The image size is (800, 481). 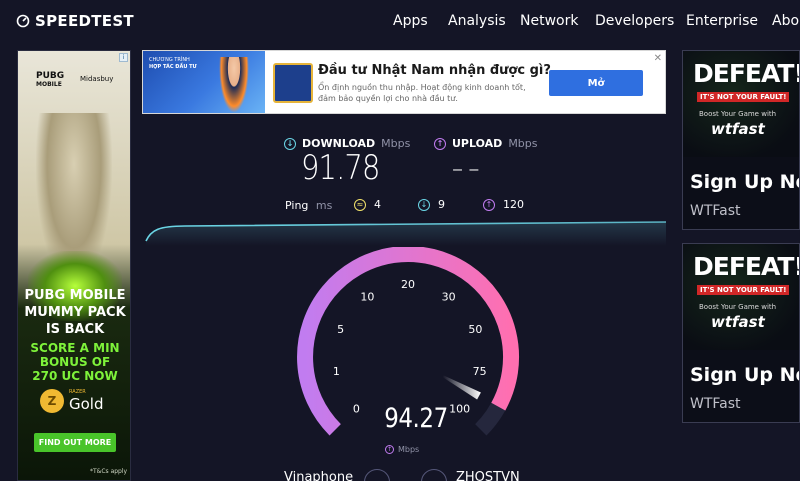 What do you see at coordinates (340, 168) in the screenshot?
I see `download-value: 91.78` at bounding box center [340, 168].